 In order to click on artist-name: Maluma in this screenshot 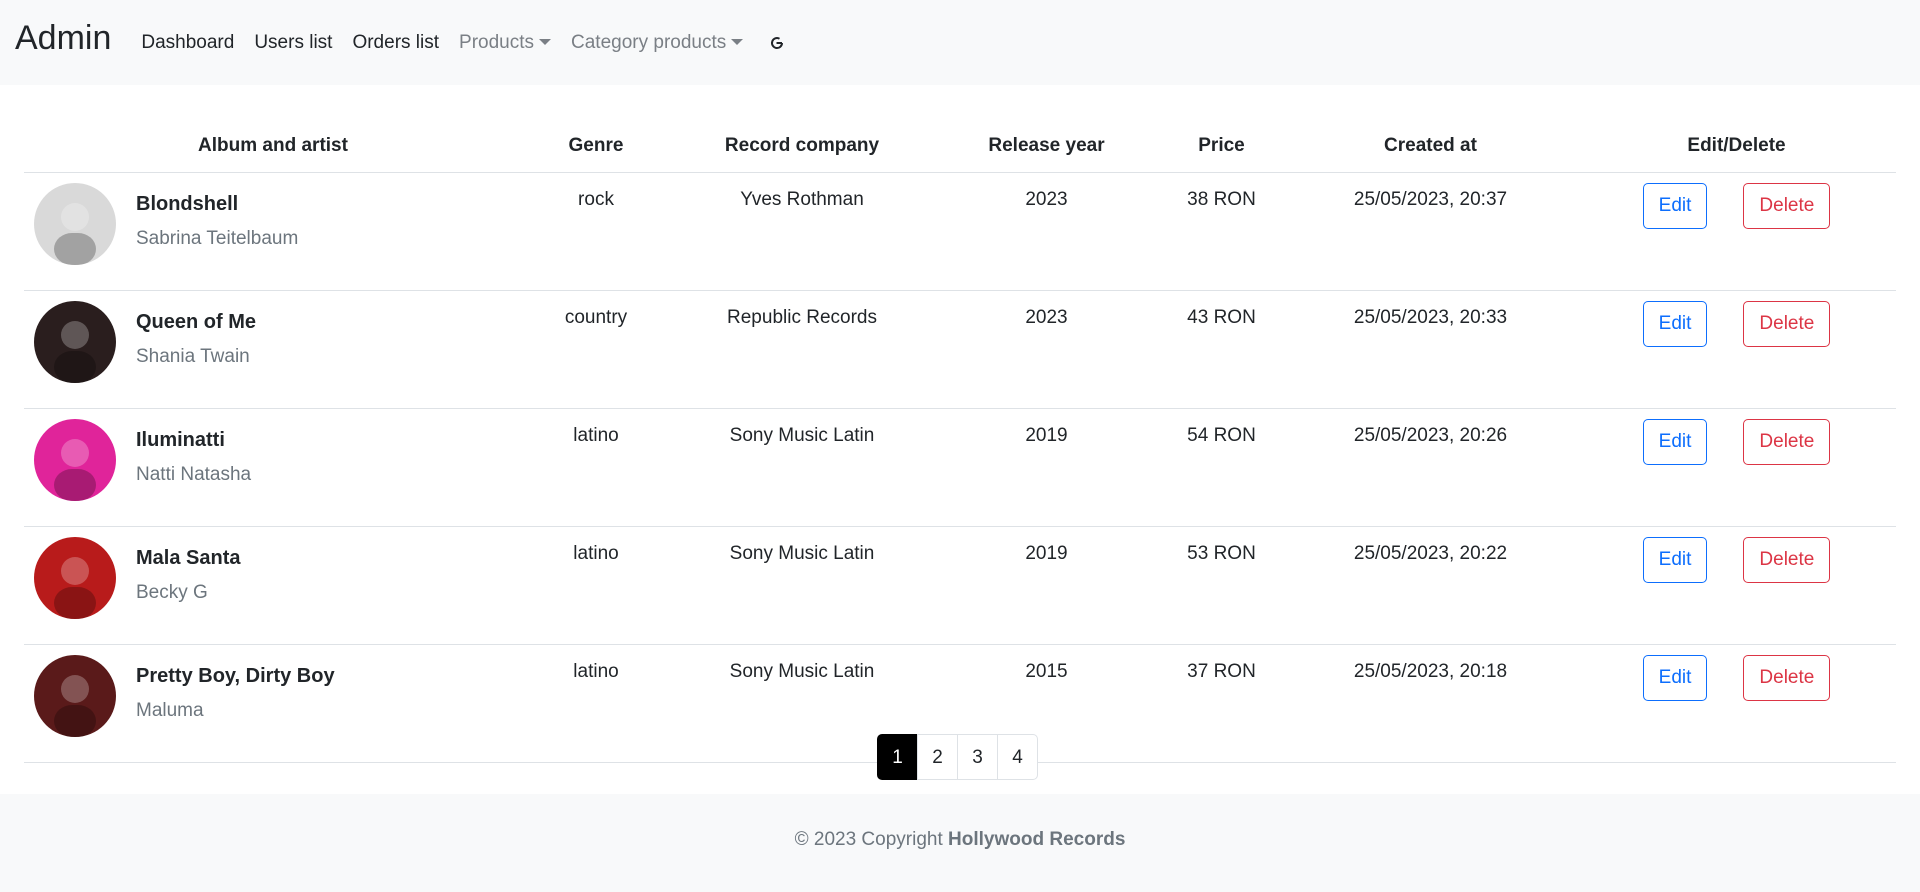, I will do `click(170, 710)`.